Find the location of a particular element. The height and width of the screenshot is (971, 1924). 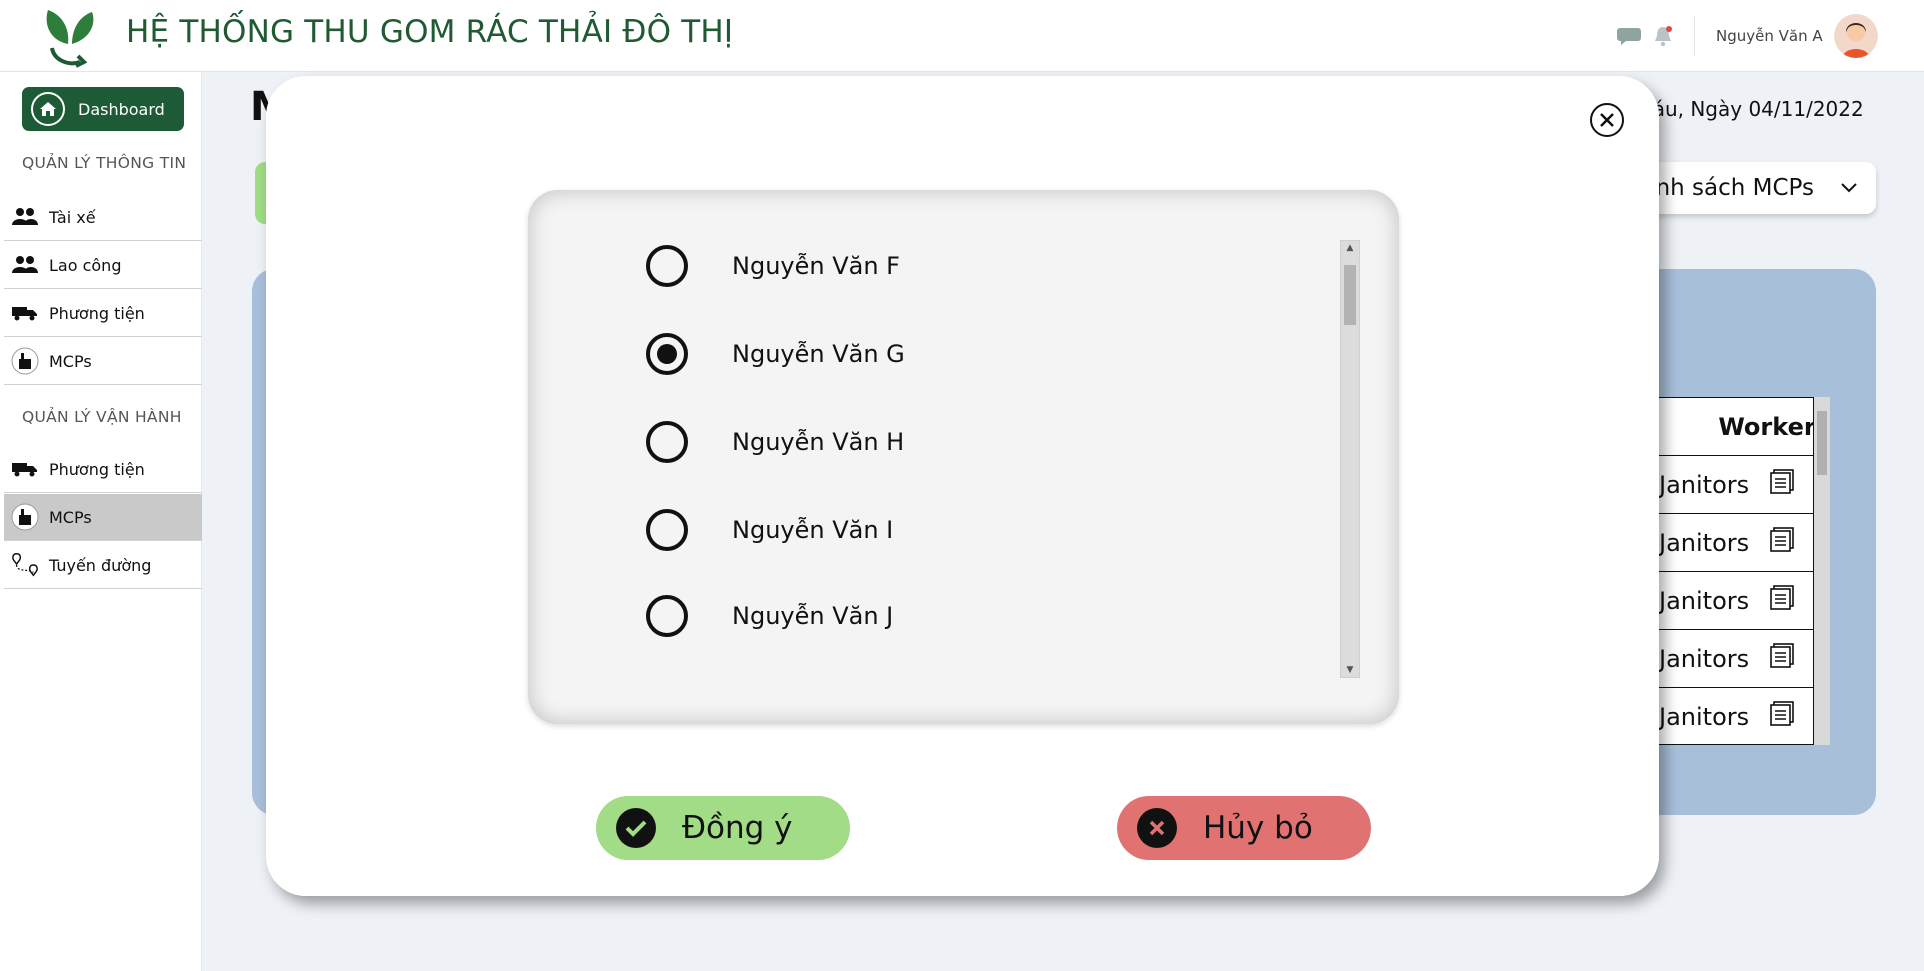

option-label: Nguyễn Văn G is located at coordinates (818, 354).